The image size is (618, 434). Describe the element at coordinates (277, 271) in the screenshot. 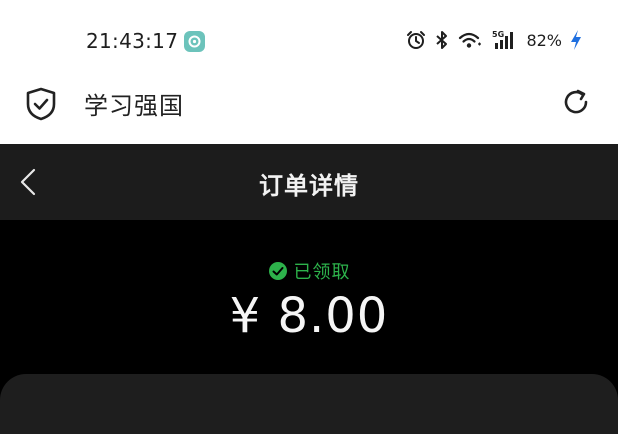

I see `check-circle-icon` at that location.